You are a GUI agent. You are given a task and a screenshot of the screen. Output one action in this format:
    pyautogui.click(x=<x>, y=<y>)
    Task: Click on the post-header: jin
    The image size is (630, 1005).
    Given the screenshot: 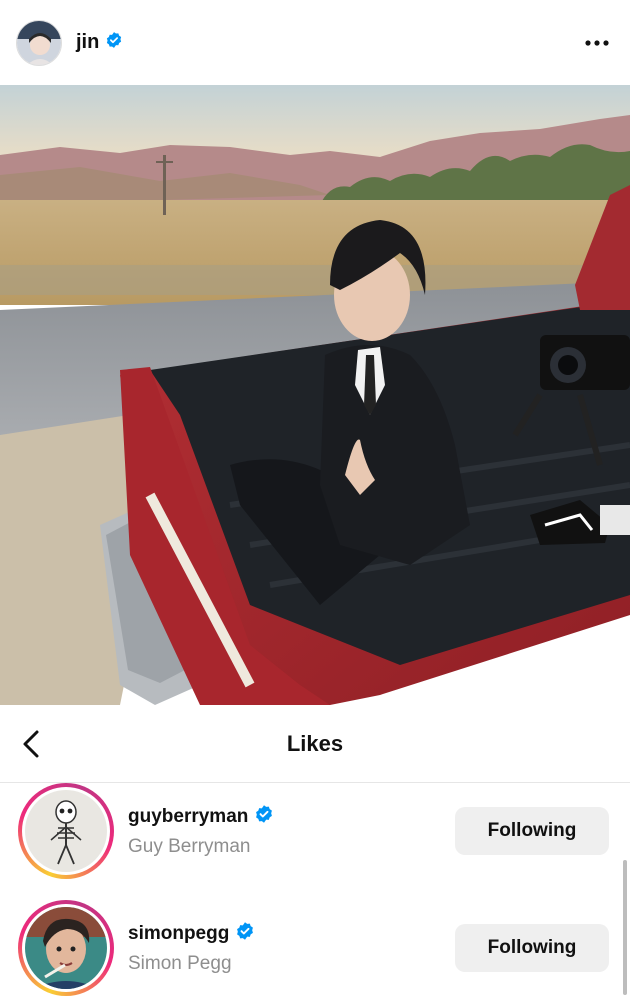 What is the action you would take?
    pyautogui.click(x=315, y=42)
    